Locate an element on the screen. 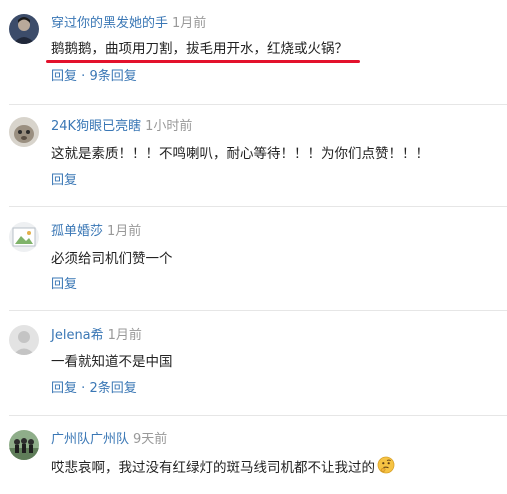 Image resolution: width=507 pixels, height=494 pixels. comment-text: 哎悲哀啊，我过没有红绿灯的斑马线司机都不让我过的 is located at coordinates (223, 466).